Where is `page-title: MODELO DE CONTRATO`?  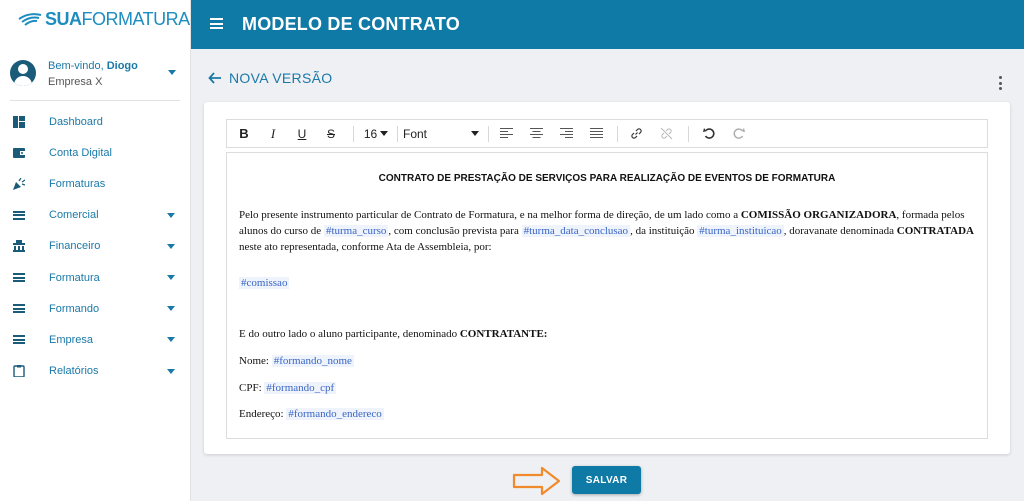 page-title: MODELO DE CONTRATO is located at coordinates (351, 24).